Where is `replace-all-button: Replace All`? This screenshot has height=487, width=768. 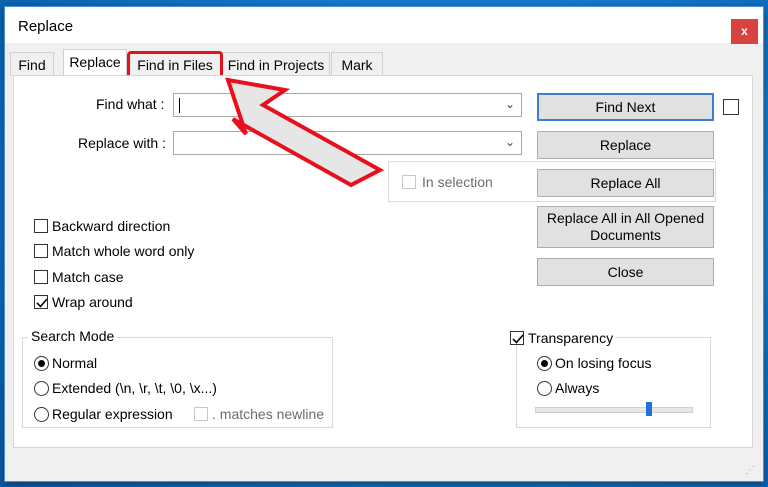 replace-all-button: Replace All is located at coordinates (625, 183).